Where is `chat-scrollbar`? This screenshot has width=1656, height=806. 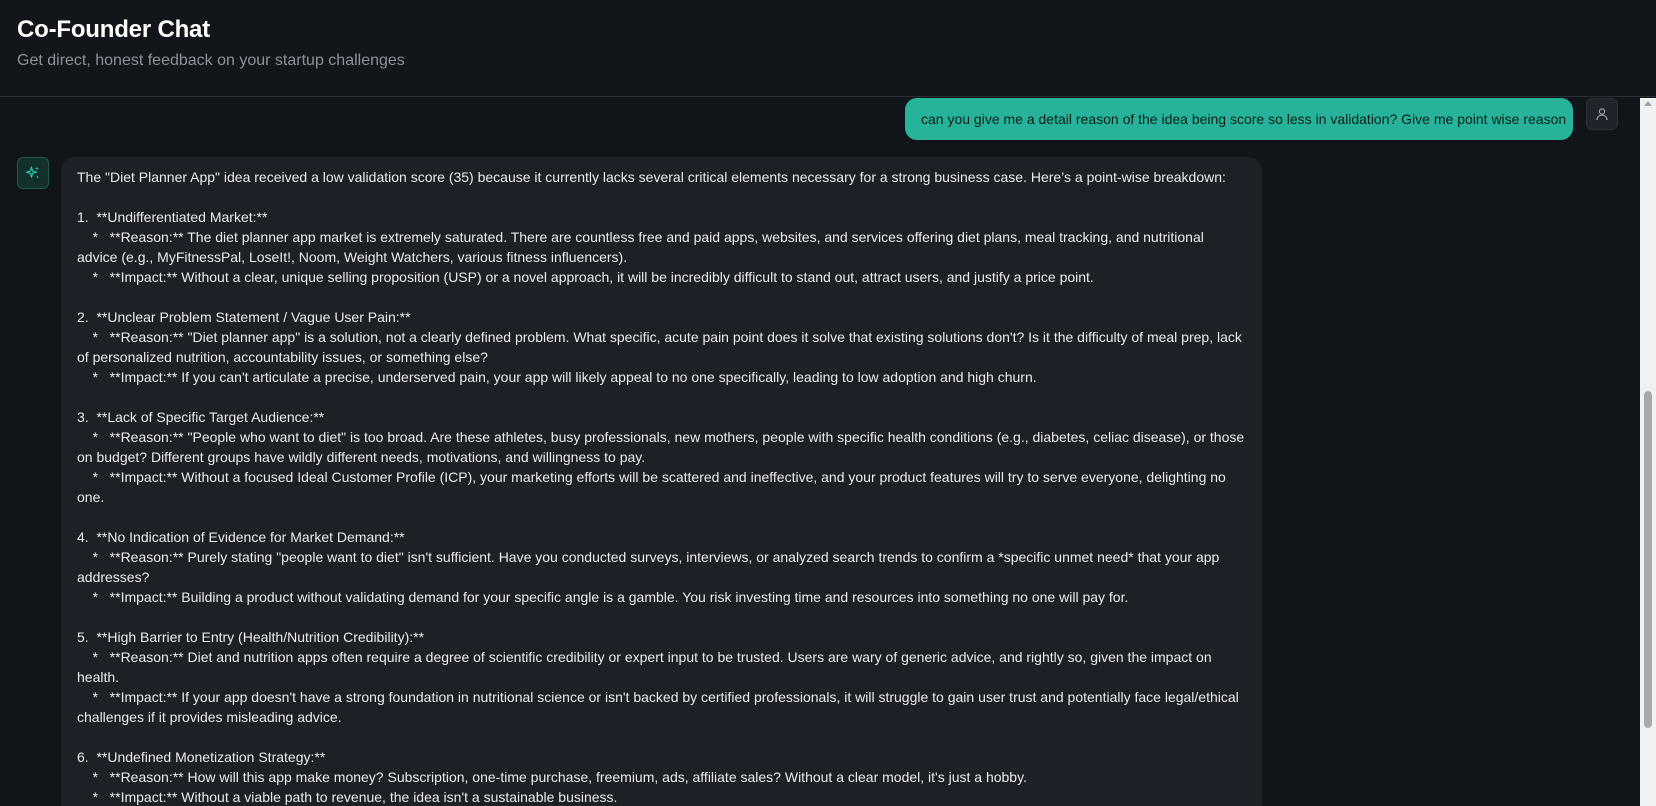 chat-scrollbar is located at coordinates (1648, 452).